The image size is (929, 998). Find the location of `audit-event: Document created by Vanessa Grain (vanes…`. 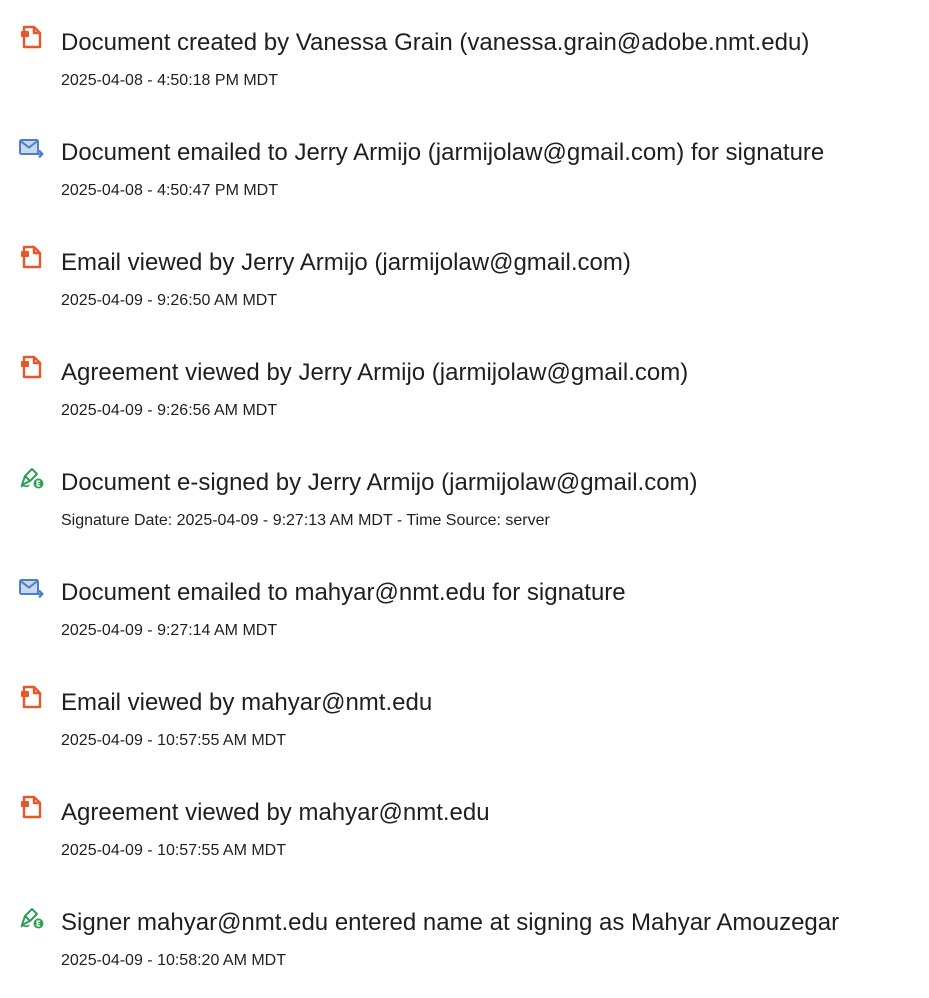

audit-event: Document created by Vanessa Grain (vanes… is located at coordinates (464, 54).